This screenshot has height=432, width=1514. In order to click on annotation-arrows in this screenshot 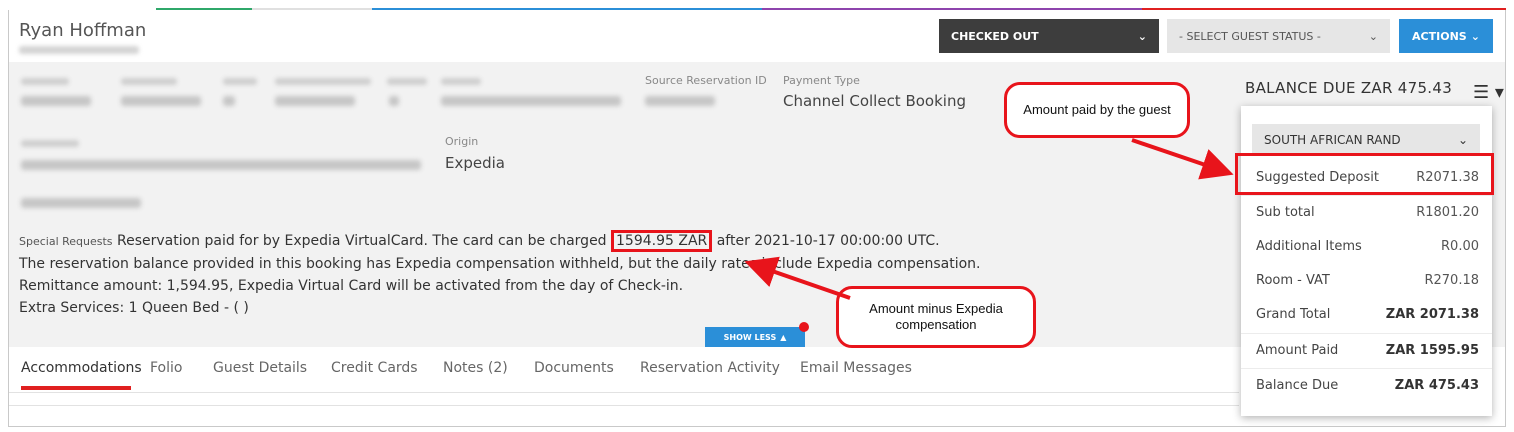, I will do `click(989, 219)`.